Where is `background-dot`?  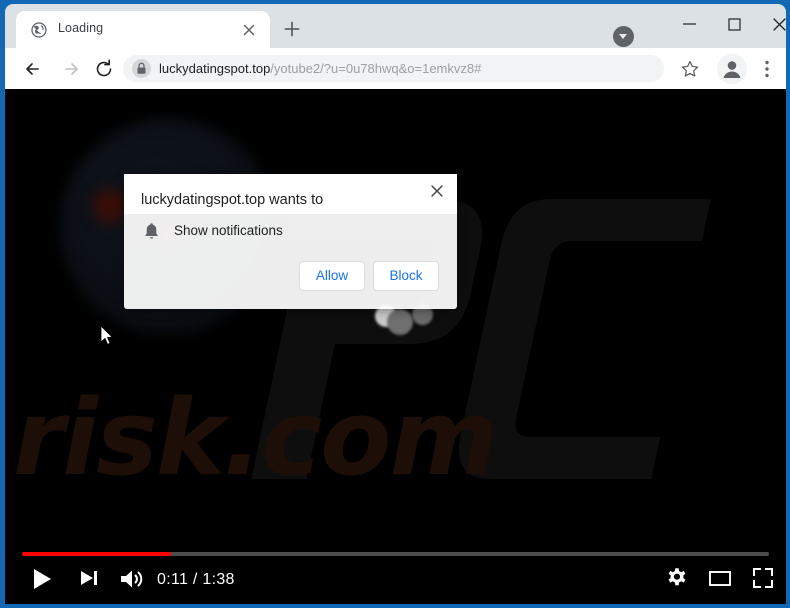 background-dot is located at coordinates (110, 206).